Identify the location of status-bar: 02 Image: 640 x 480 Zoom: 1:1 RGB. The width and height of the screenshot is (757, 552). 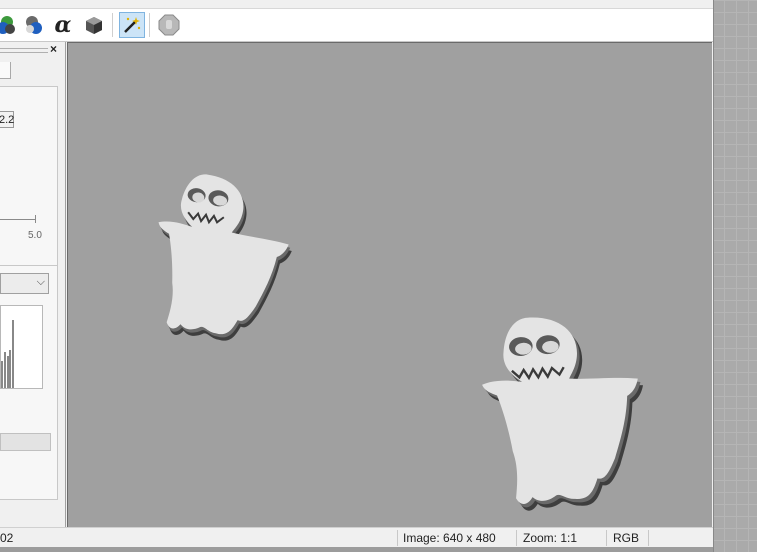
(356, 537).